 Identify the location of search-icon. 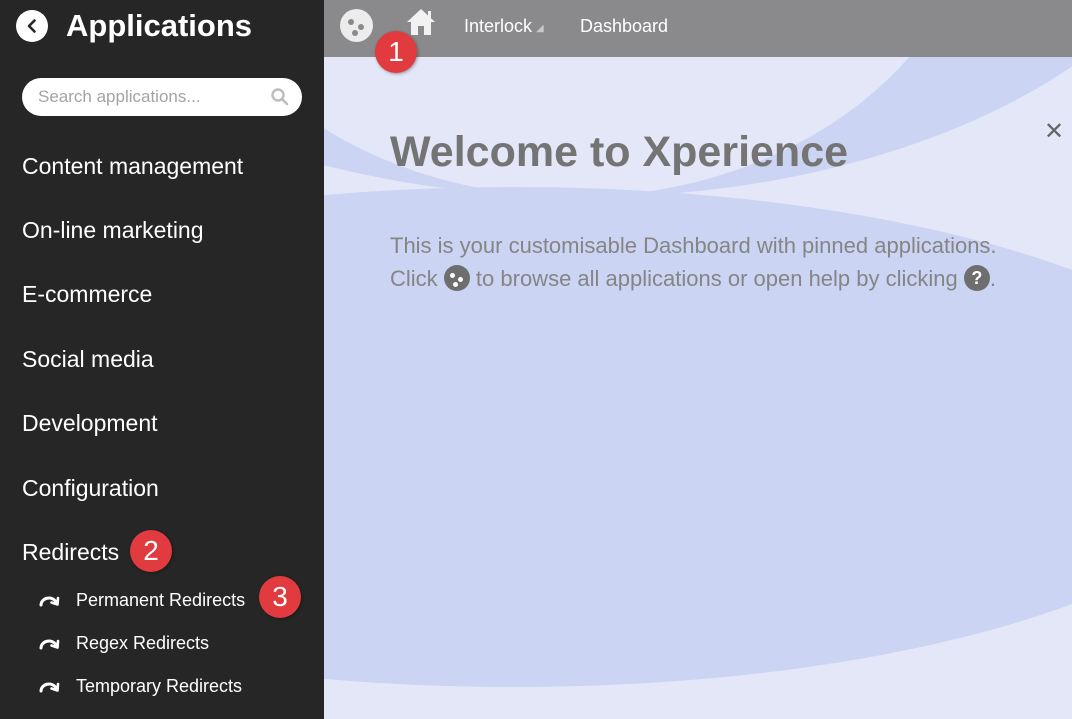
(280, 97).